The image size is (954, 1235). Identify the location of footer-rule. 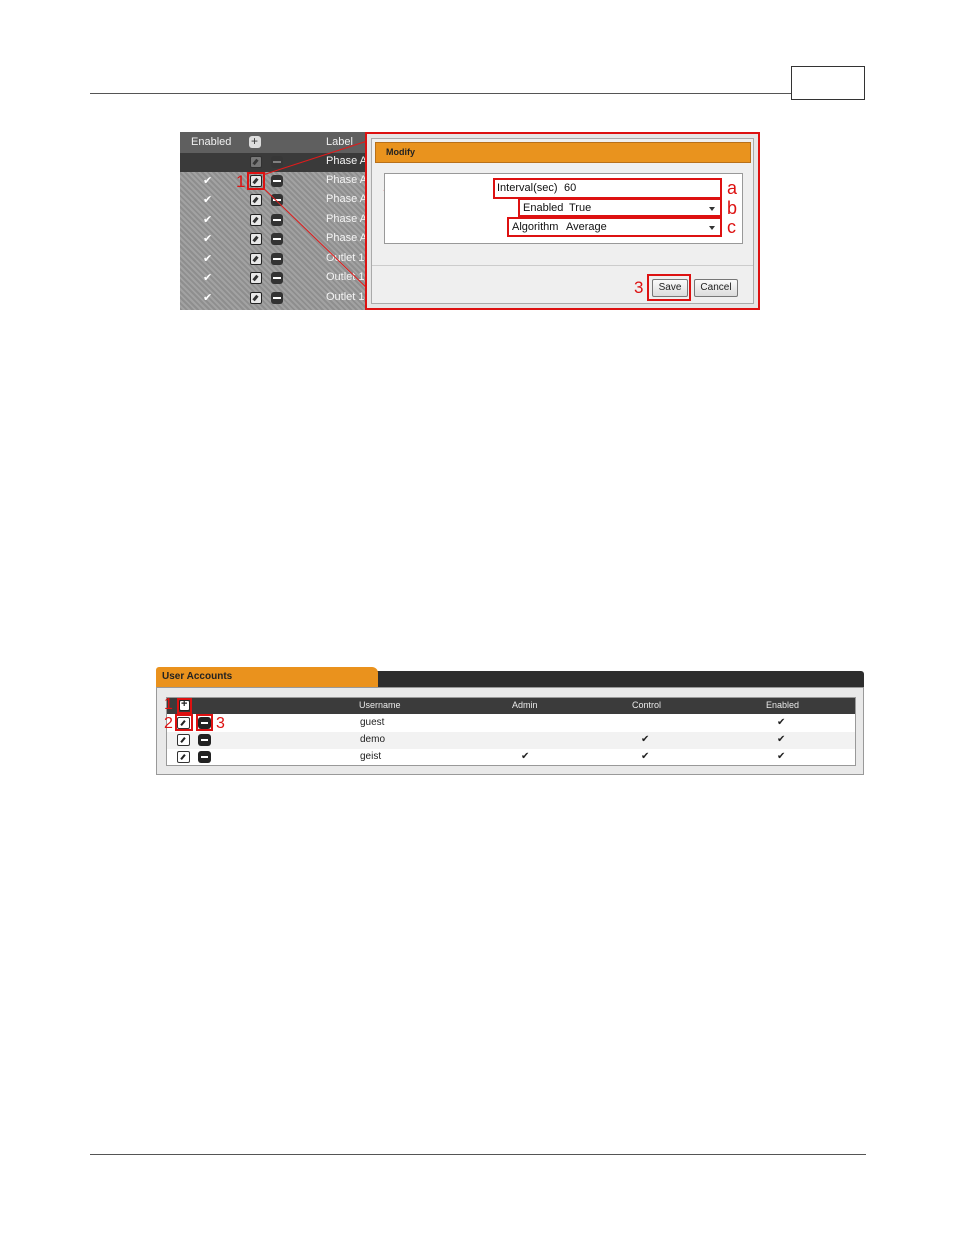
(478, 1154).